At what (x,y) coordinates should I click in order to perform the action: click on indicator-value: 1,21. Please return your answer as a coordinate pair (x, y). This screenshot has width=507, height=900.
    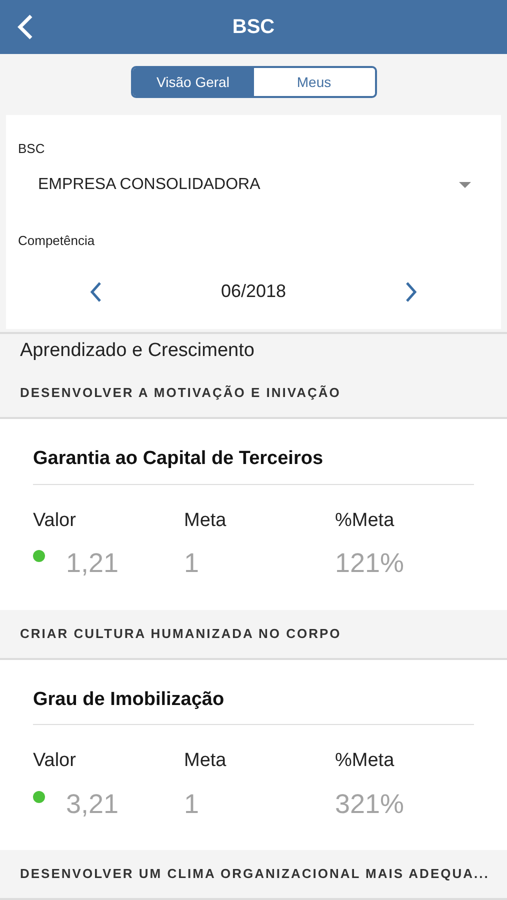
    Looking at the image, I should click on (92, 563).